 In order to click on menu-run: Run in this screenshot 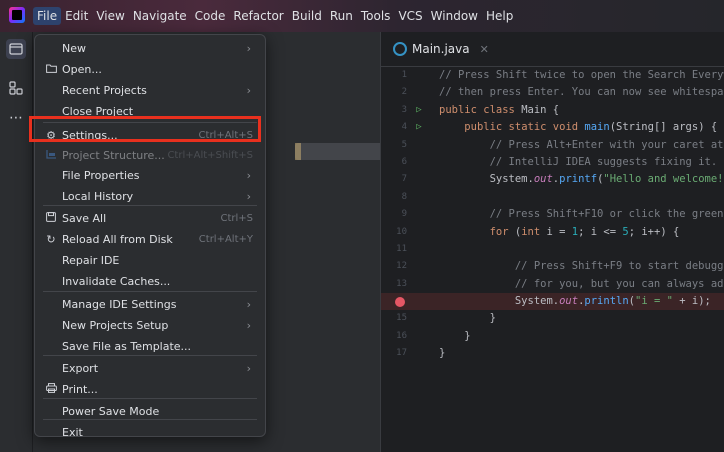, I will do `click(341, 16)`.